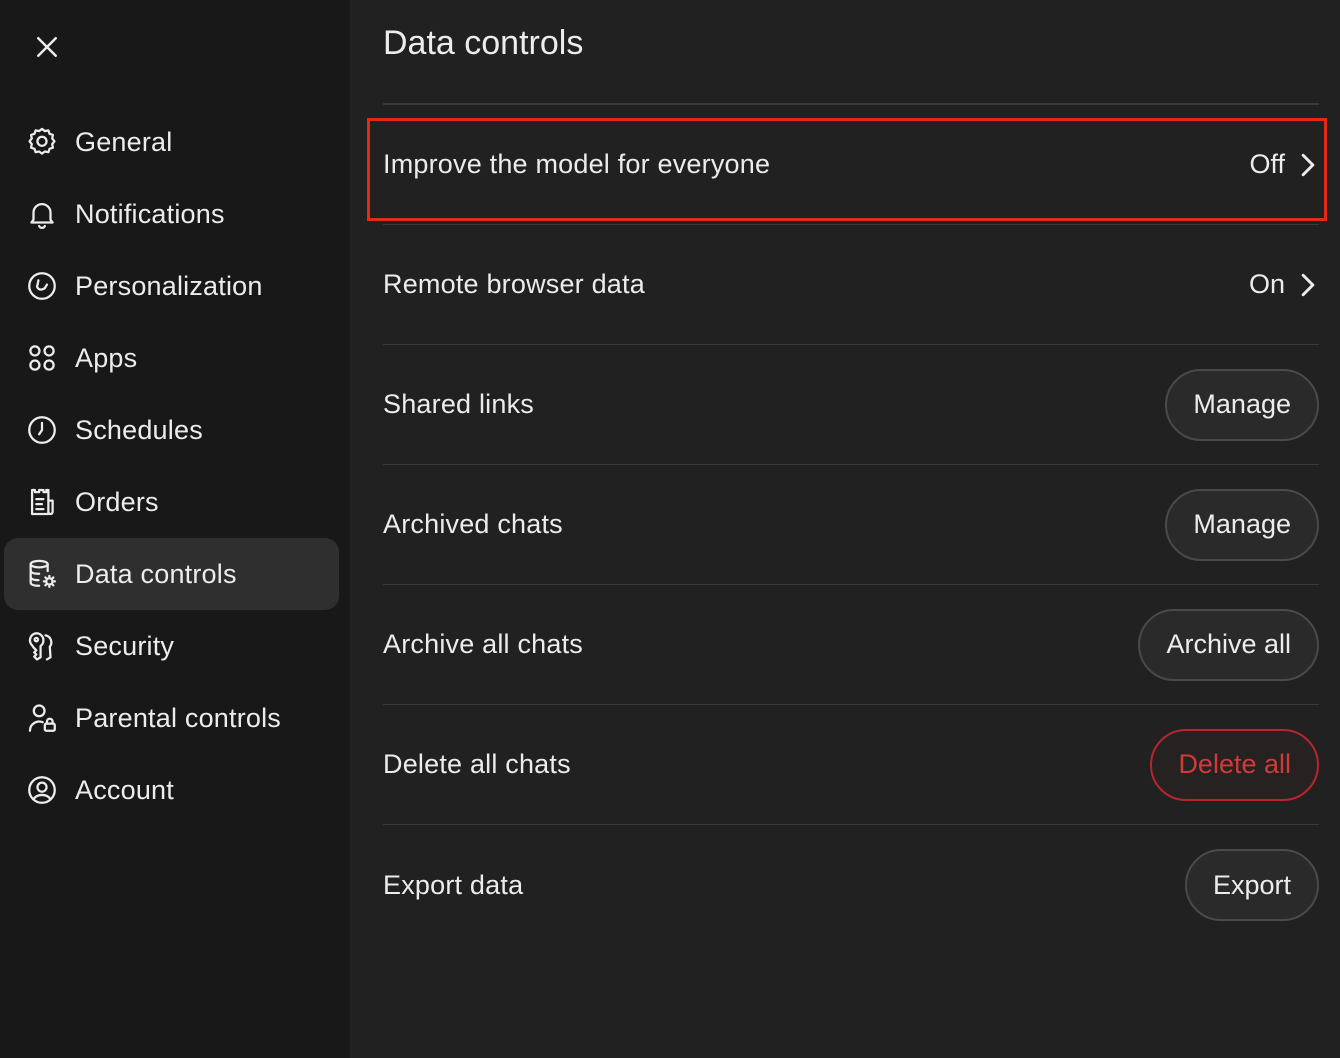  Describe the element at coordinates (124, 141) in the screenshot. I see `sidebar-item-label: General` at that location.